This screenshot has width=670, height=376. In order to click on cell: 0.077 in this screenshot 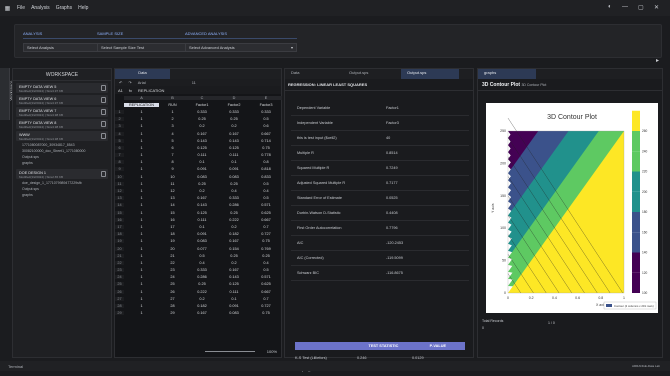, I will do `click(202, 249)`.